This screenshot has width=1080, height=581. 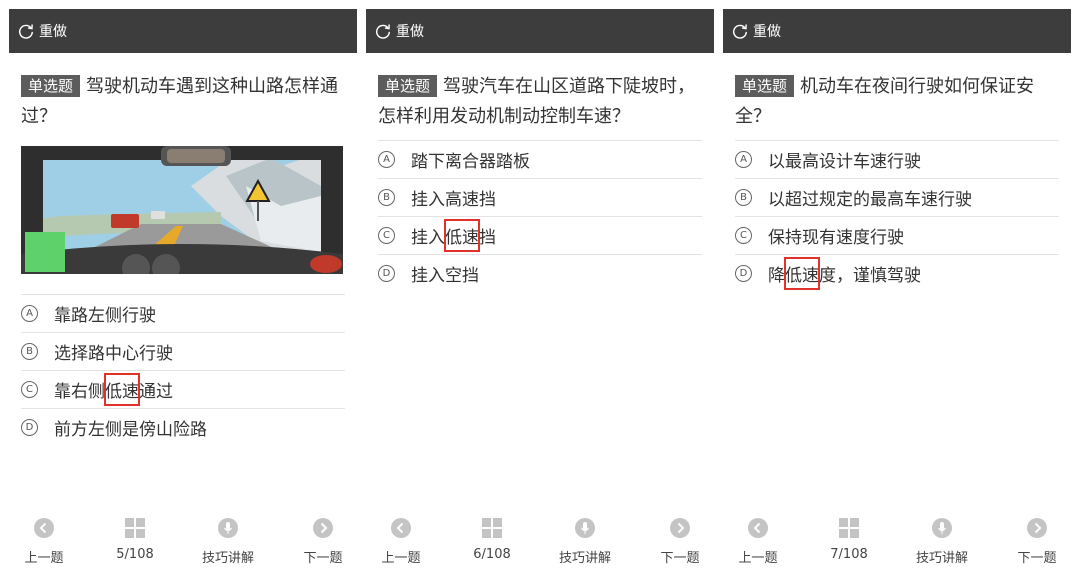 I want to click on question-index-button: 6/108, so click(x=492, y=539).